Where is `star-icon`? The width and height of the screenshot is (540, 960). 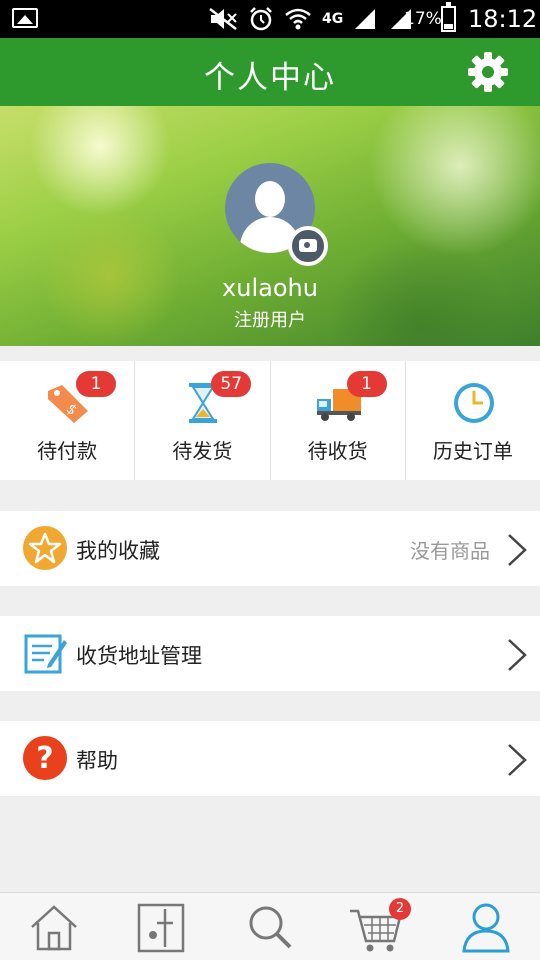 star-icon is located at coordinates (45, 548).